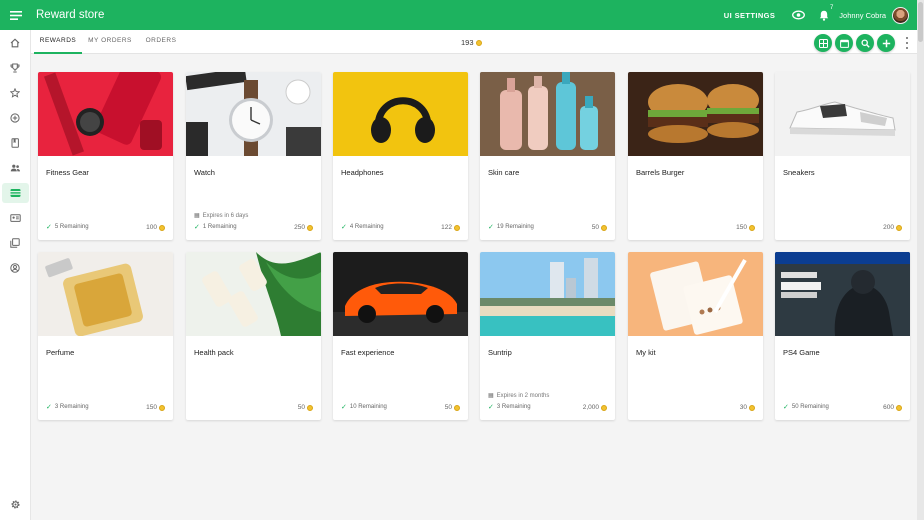 The image size is (924, 520). I want to click on sidebar-item-home, so click(15, 43).